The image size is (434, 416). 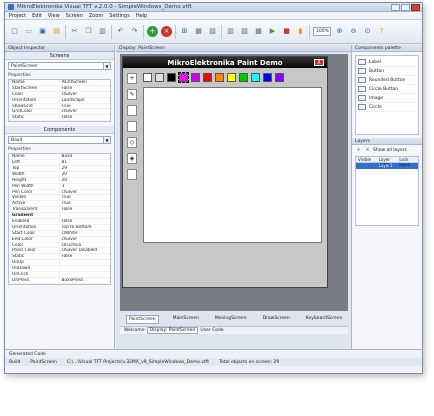 I want to click on layer-lock, so click(x=407, y=166).